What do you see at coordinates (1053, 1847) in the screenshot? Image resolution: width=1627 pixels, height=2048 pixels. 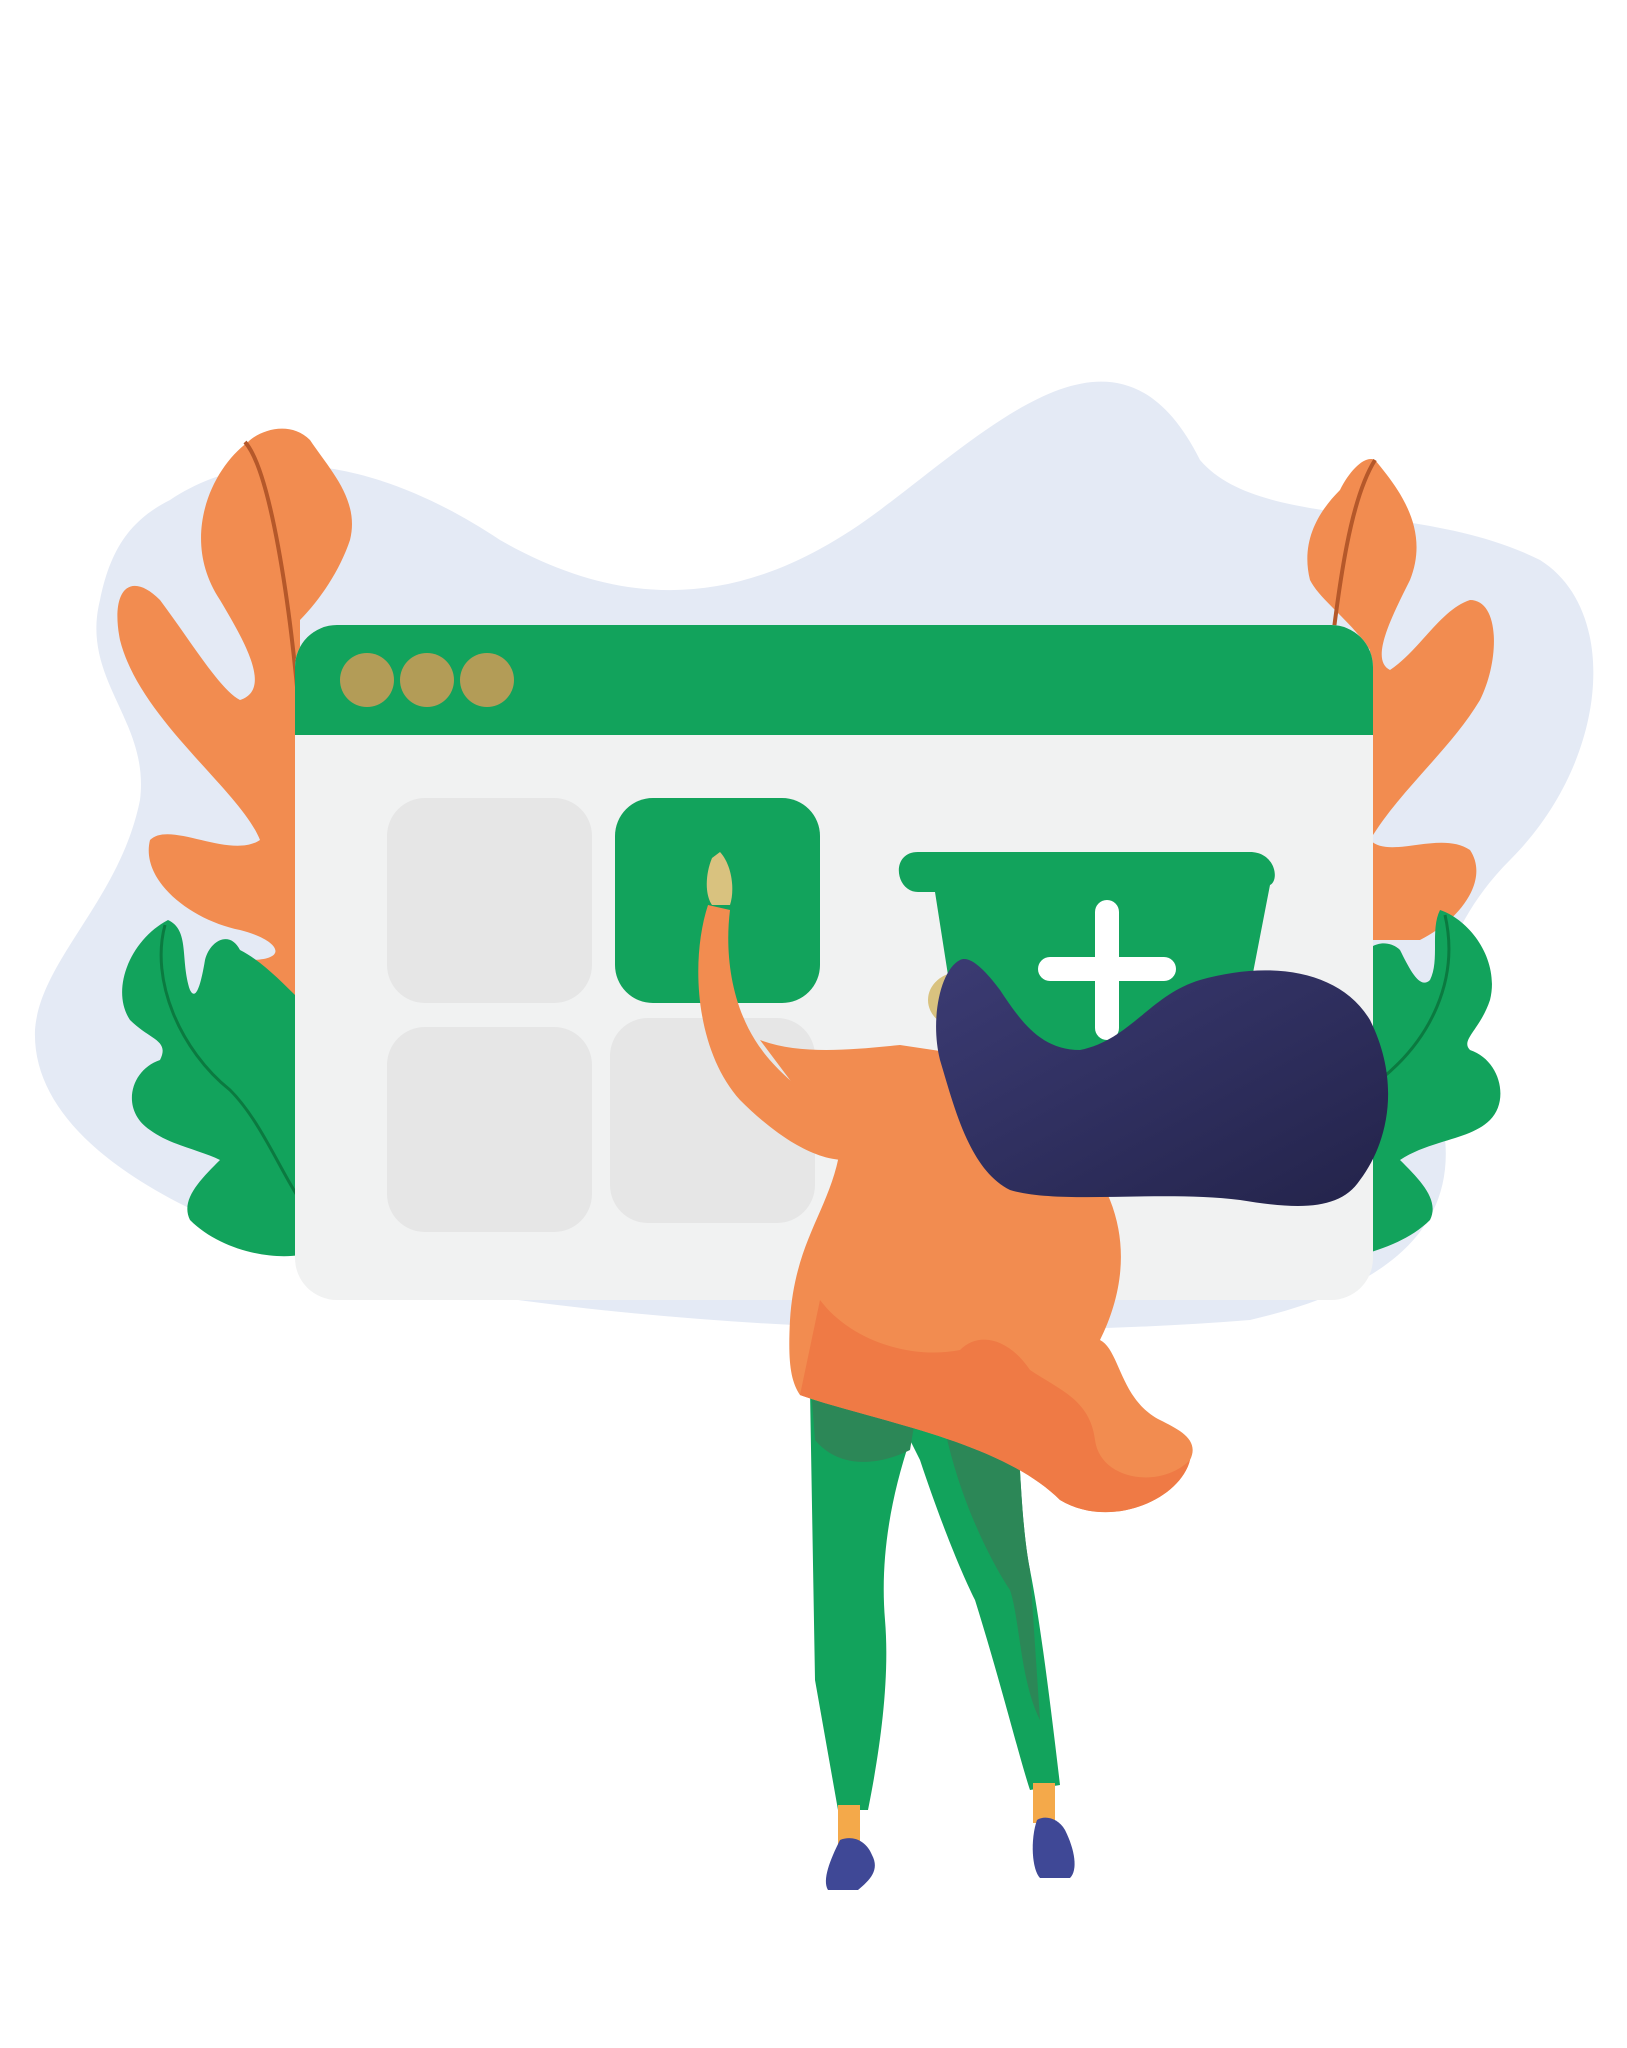 I see `person-shoe-right` at bounding box center [1053, 1847].